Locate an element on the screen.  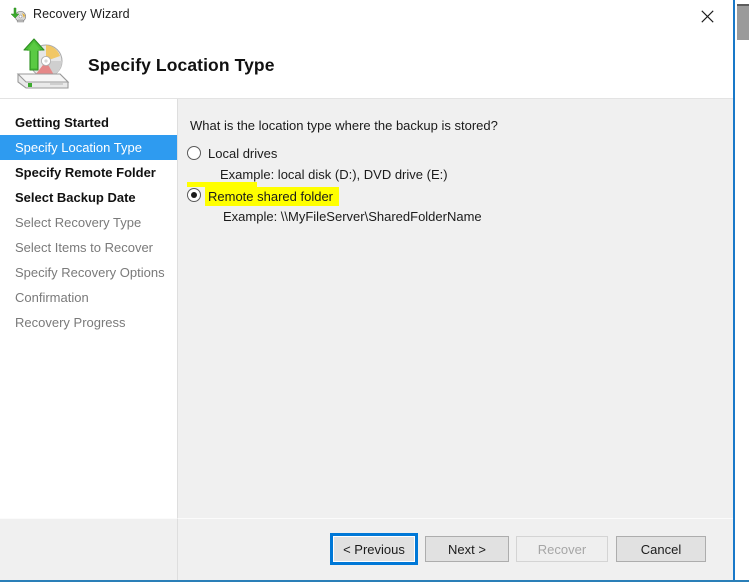
cancel-button: Cancel is located at coordinates (661, 549).